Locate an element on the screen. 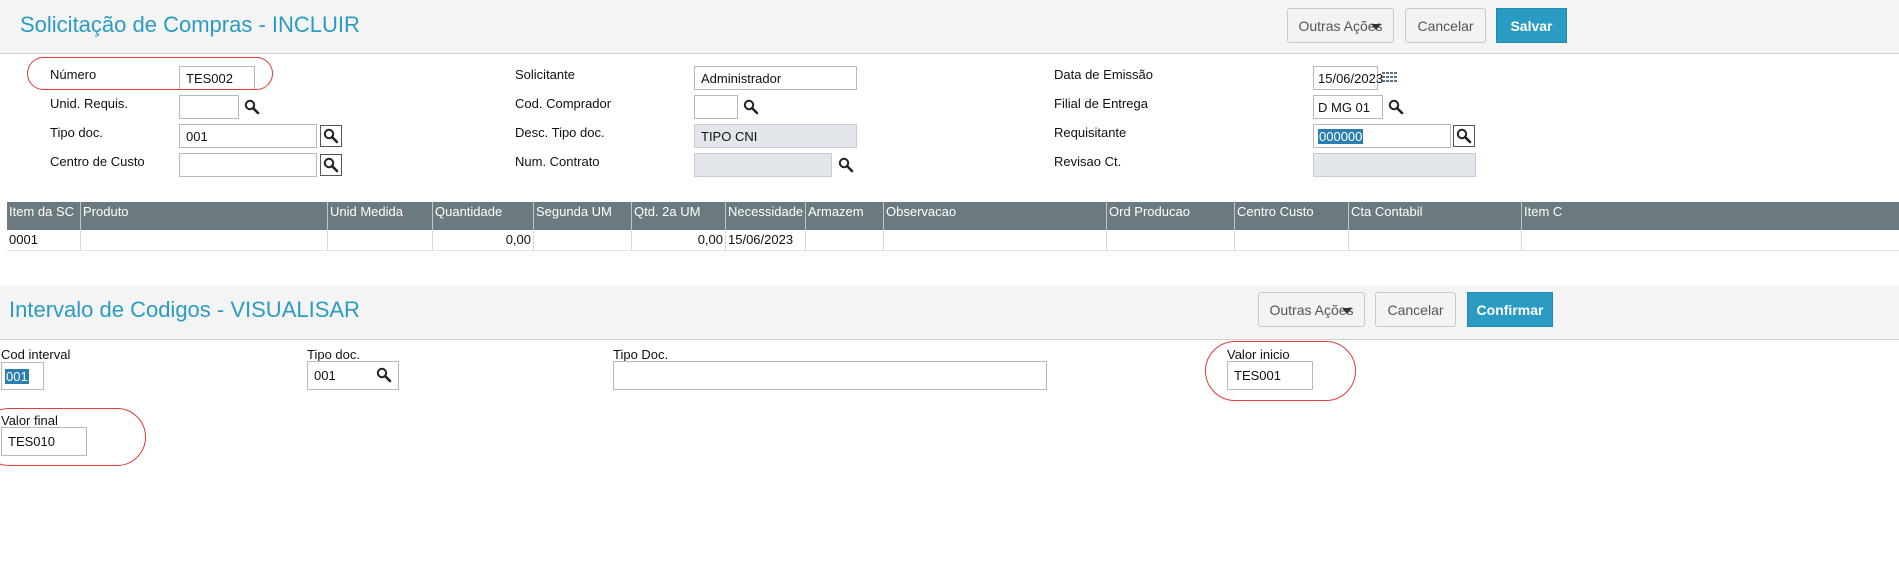  form2-more-actions-button: Outras Ações is located at coordinates (1311, 309).